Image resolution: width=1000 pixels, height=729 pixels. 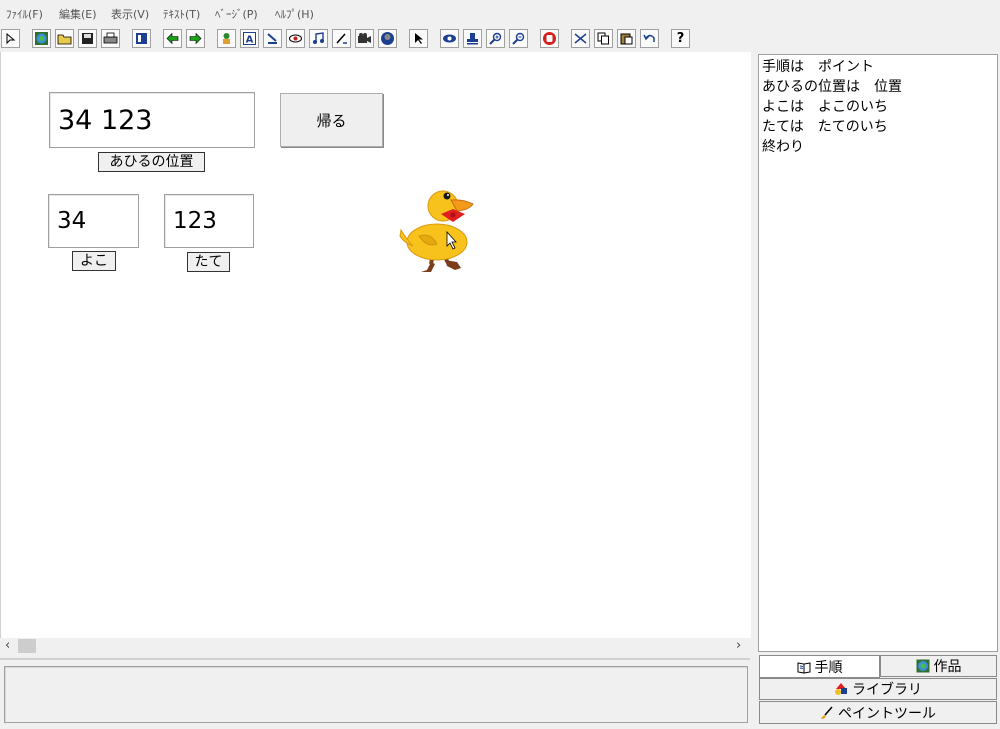 What do you see at coordinates (236, 14) in the screenshot?
I see `menu-page: ﾍﾞｰｼﾞ(P)` at bounding box center [236, 14].